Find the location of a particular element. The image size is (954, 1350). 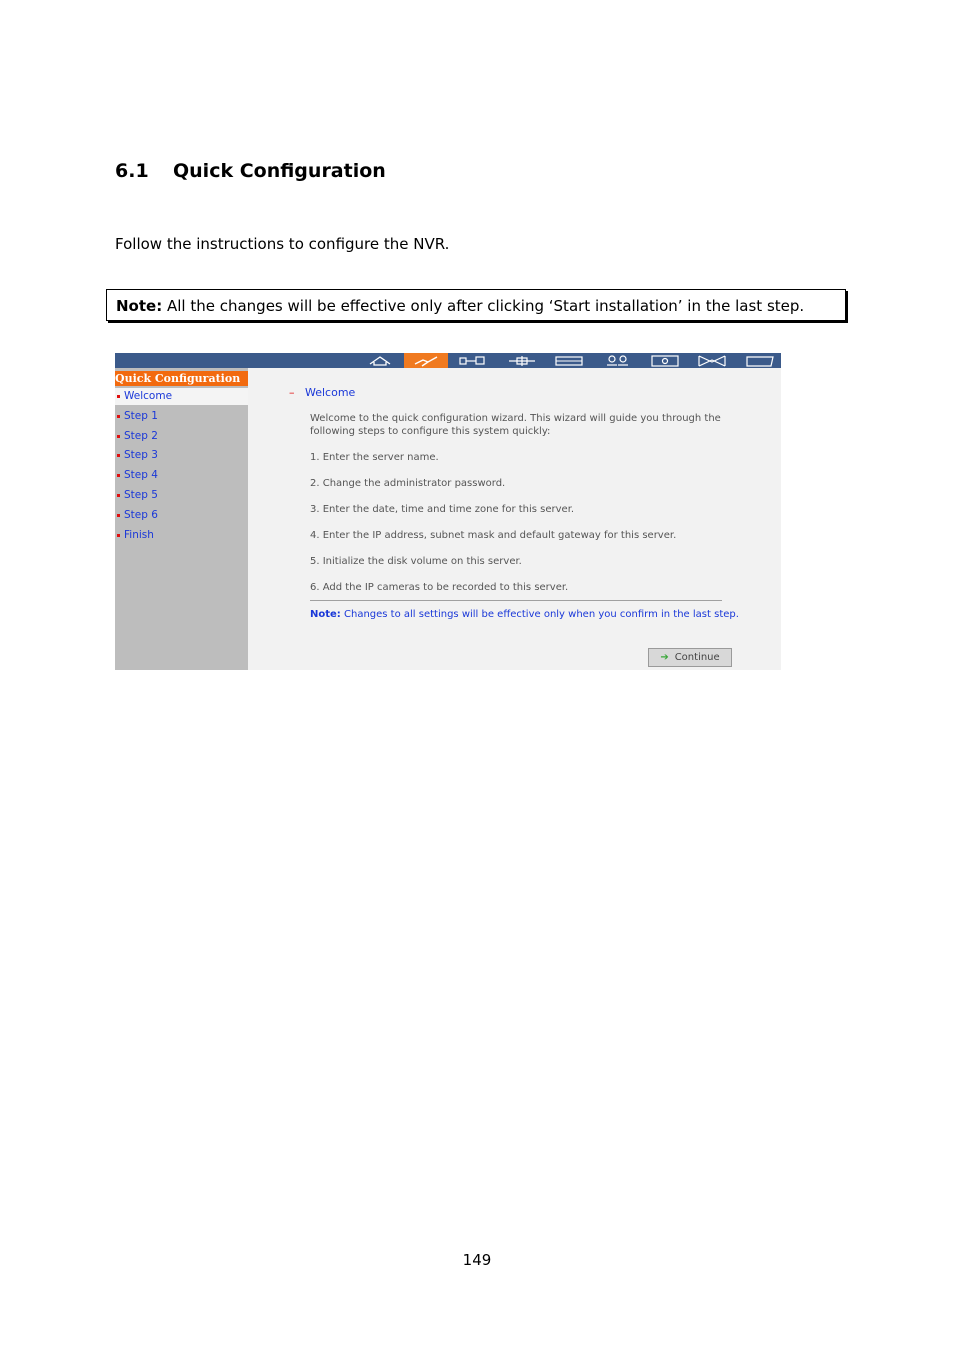

content-title-text: Welcome is located at coordinates (330, 392).